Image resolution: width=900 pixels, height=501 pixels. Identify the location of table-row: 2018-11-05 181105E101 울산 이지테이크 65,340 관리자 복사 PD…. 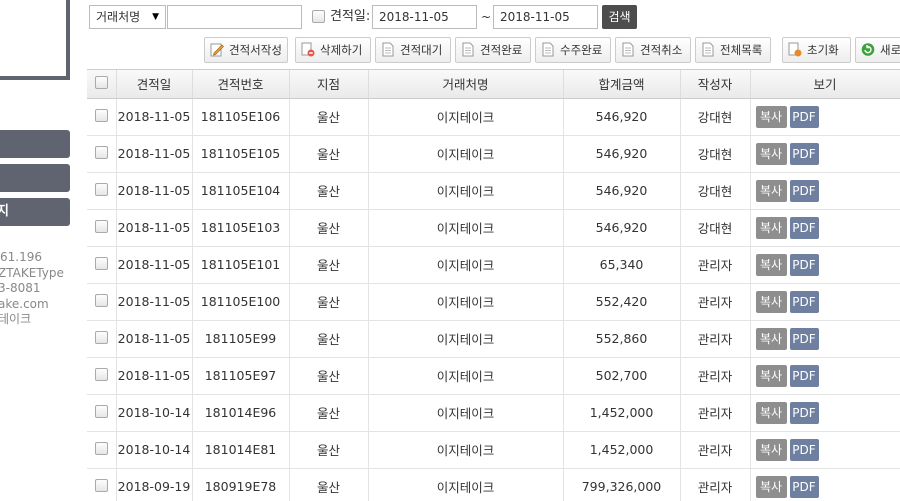
(493, 265).